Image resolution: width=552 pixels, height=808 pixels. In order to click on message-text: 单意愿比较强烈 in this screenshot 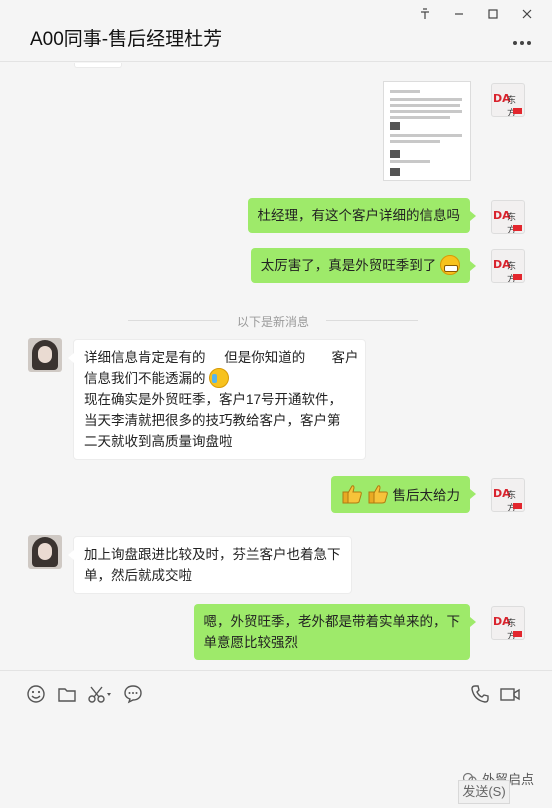, I will do `click(251, 642)`.